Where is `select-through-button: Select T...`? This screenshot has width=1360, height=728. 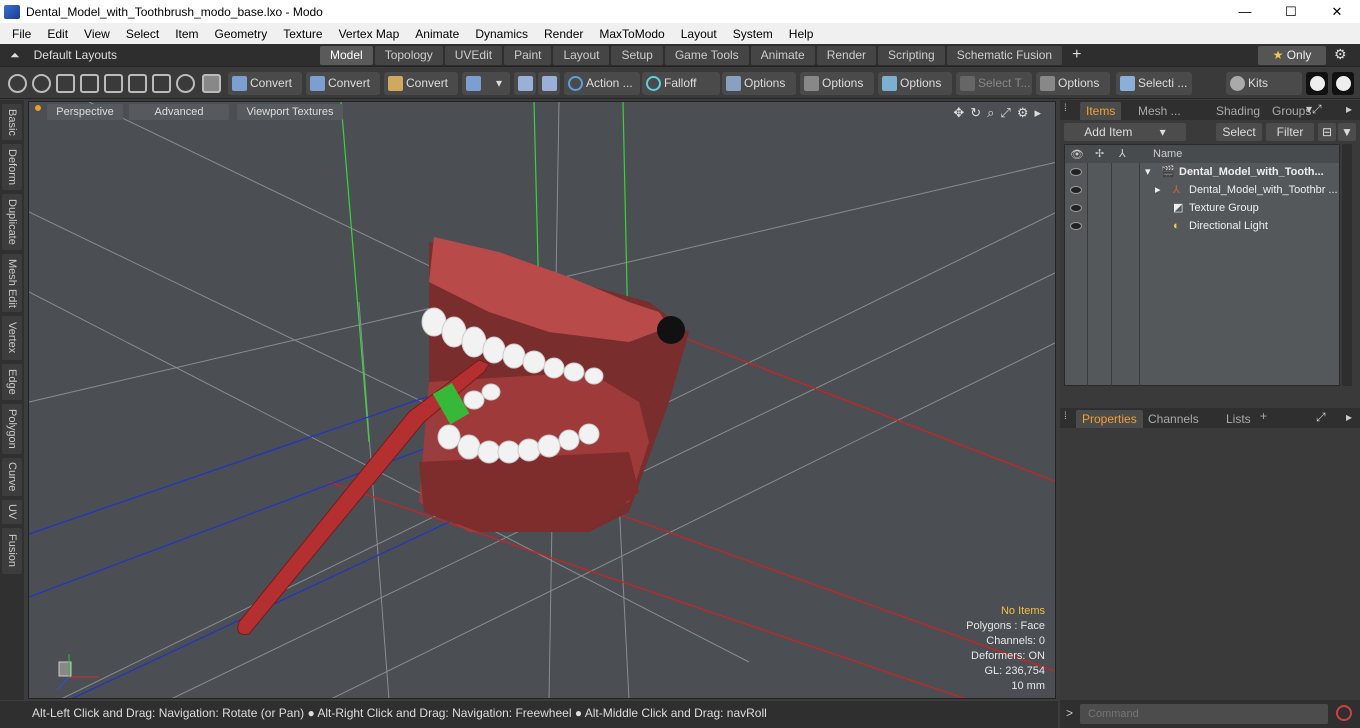 select-through-button: Select T... is located at coordinates (994, 83).